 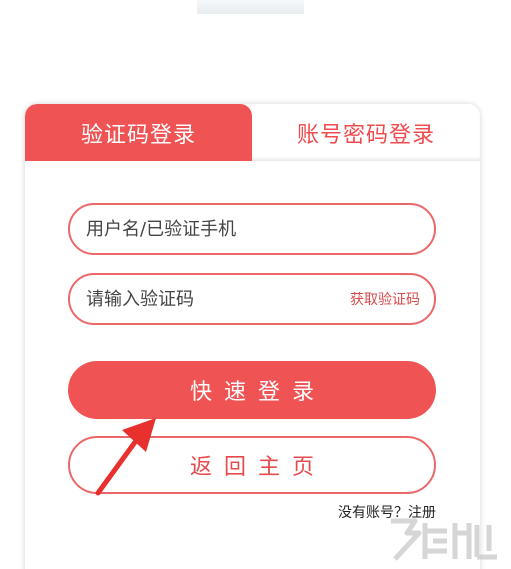 I want to click on quick-login-button: 快速登录, so click(x=252, y=390).